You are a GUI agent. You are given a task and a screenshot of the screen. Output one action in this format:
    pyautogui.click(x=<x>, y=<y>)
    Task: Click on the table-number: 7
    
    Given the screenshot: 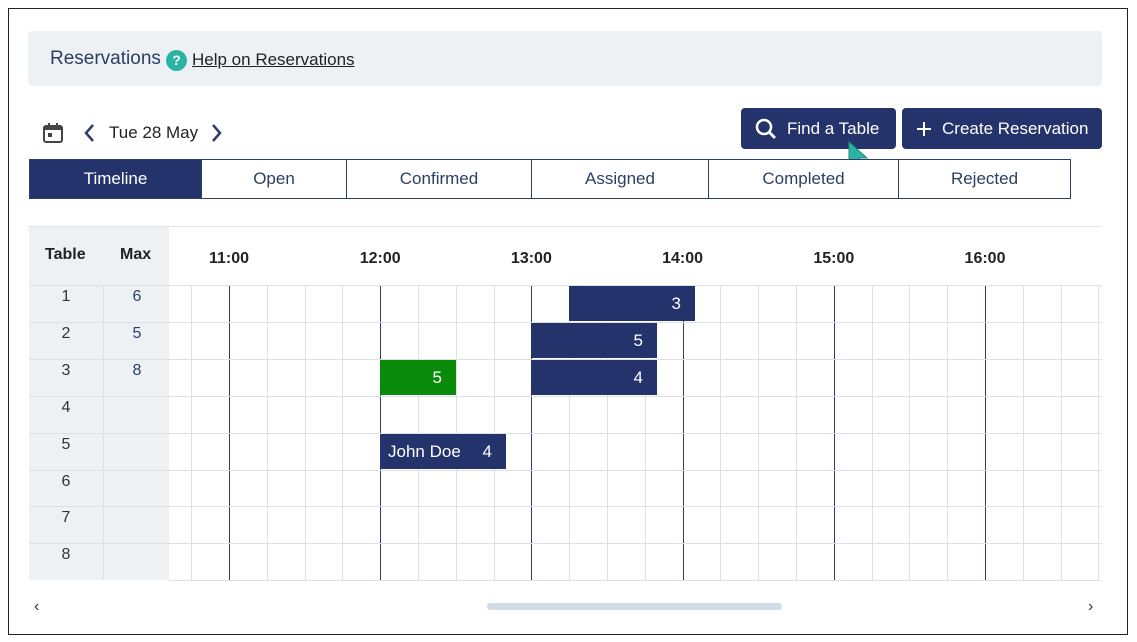 What is the action you would take?
    pyautogui.click(x=66, y=518)
    